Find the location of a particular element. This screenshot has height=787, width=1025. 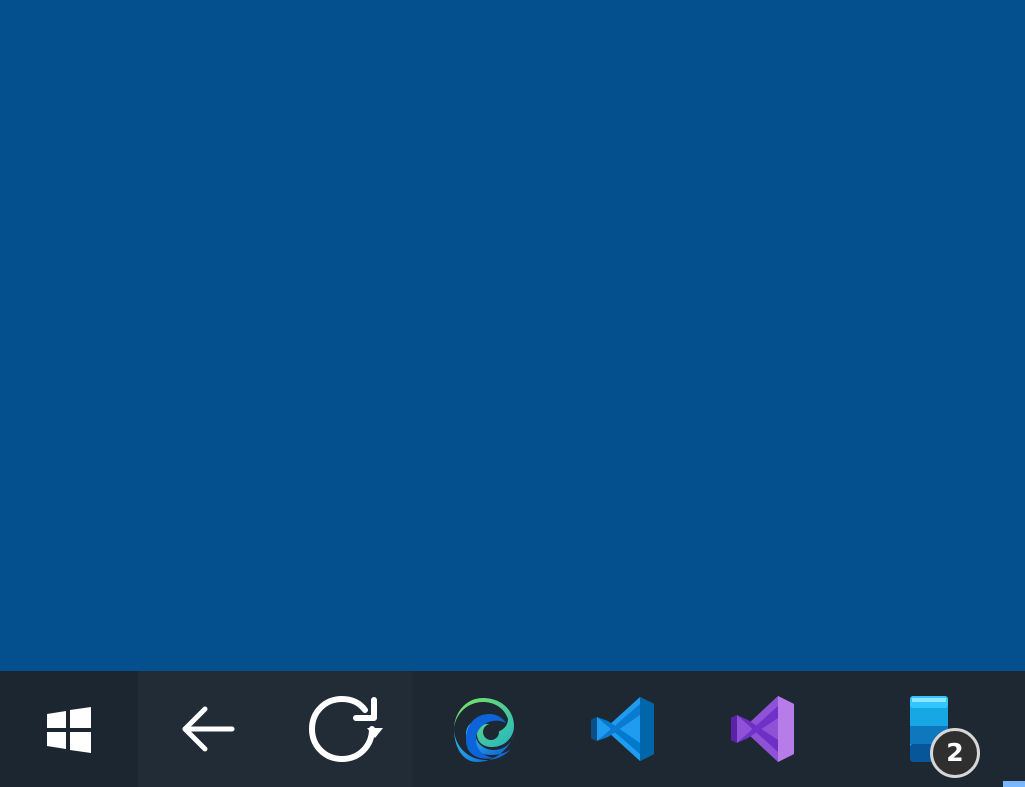

taskbar is located at coordinates (512, 729).